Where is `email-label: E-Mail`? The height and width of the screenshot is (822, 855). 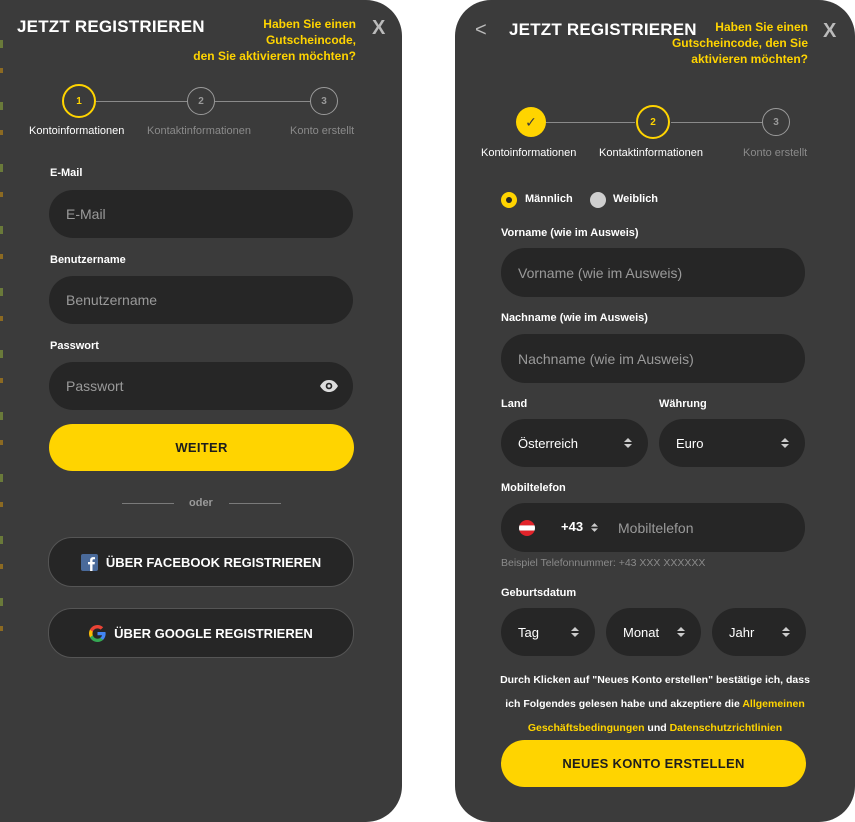 email-label: E-Mail is located at coordinates (66, 173).